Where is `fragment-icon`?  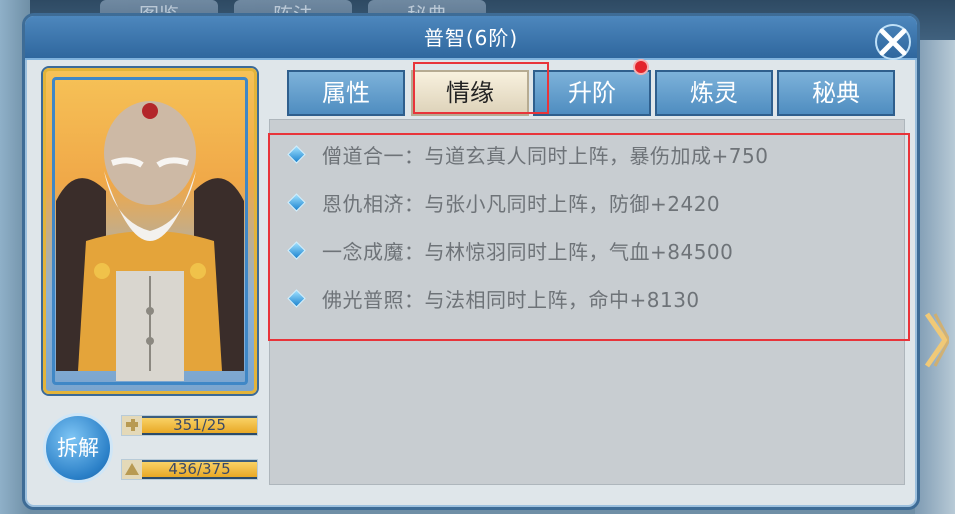
fragment-icon is located at coordinates (132, 425).